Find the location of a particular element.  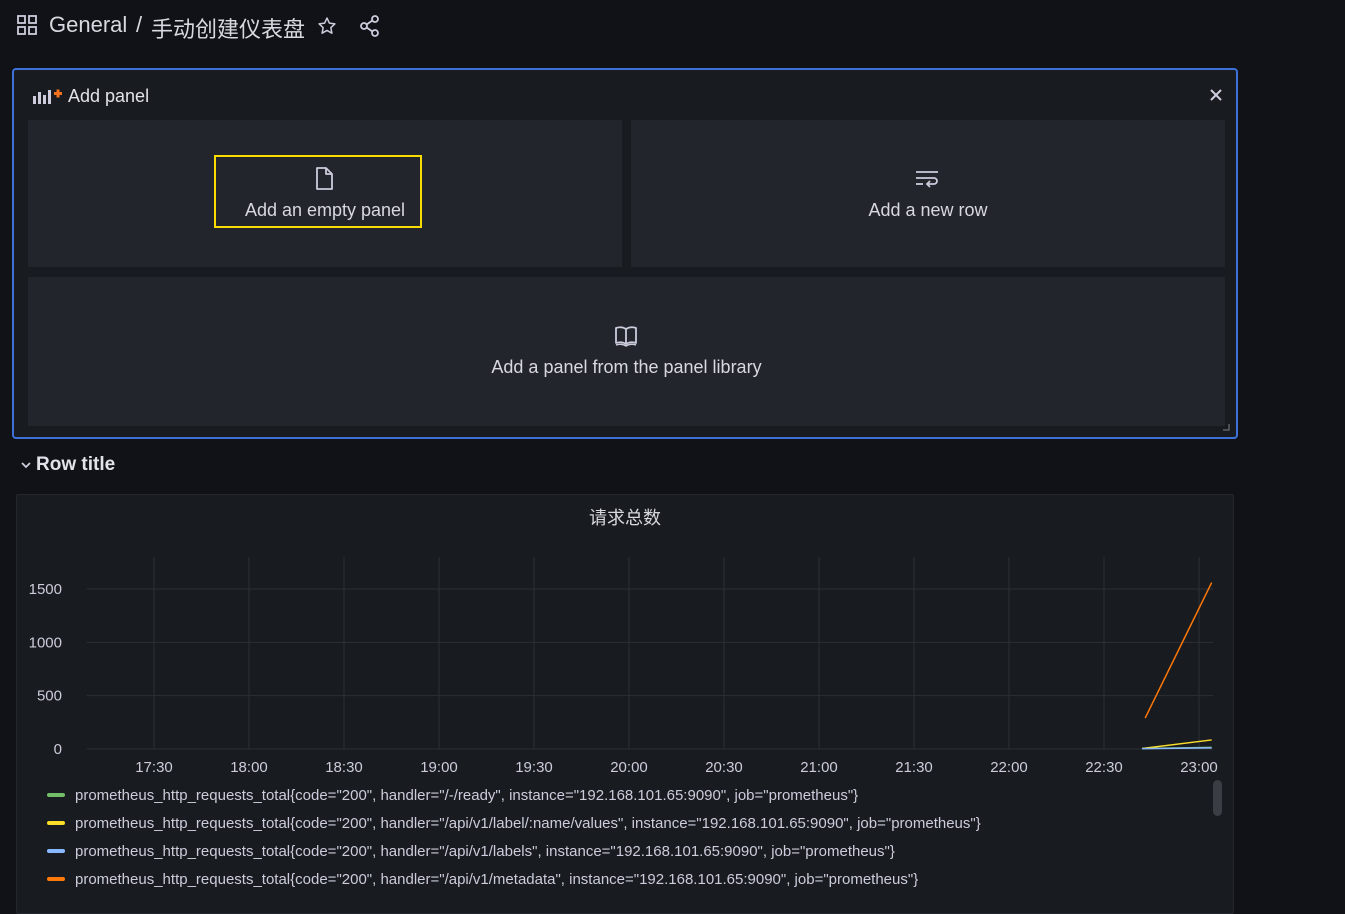

file-icon is located at coordinates (324, 178).